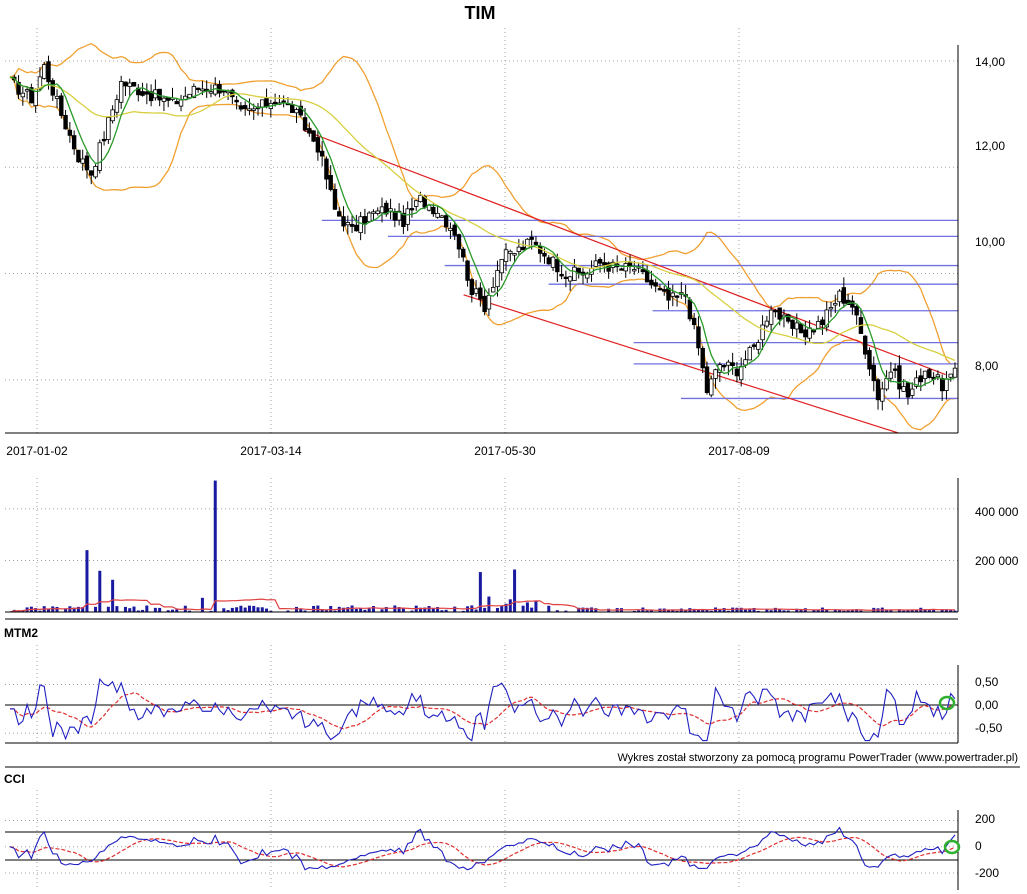  Describe the element at coordinates (990, 62) in the screenshot. I see `price-tick-14: 14,00` at that location.